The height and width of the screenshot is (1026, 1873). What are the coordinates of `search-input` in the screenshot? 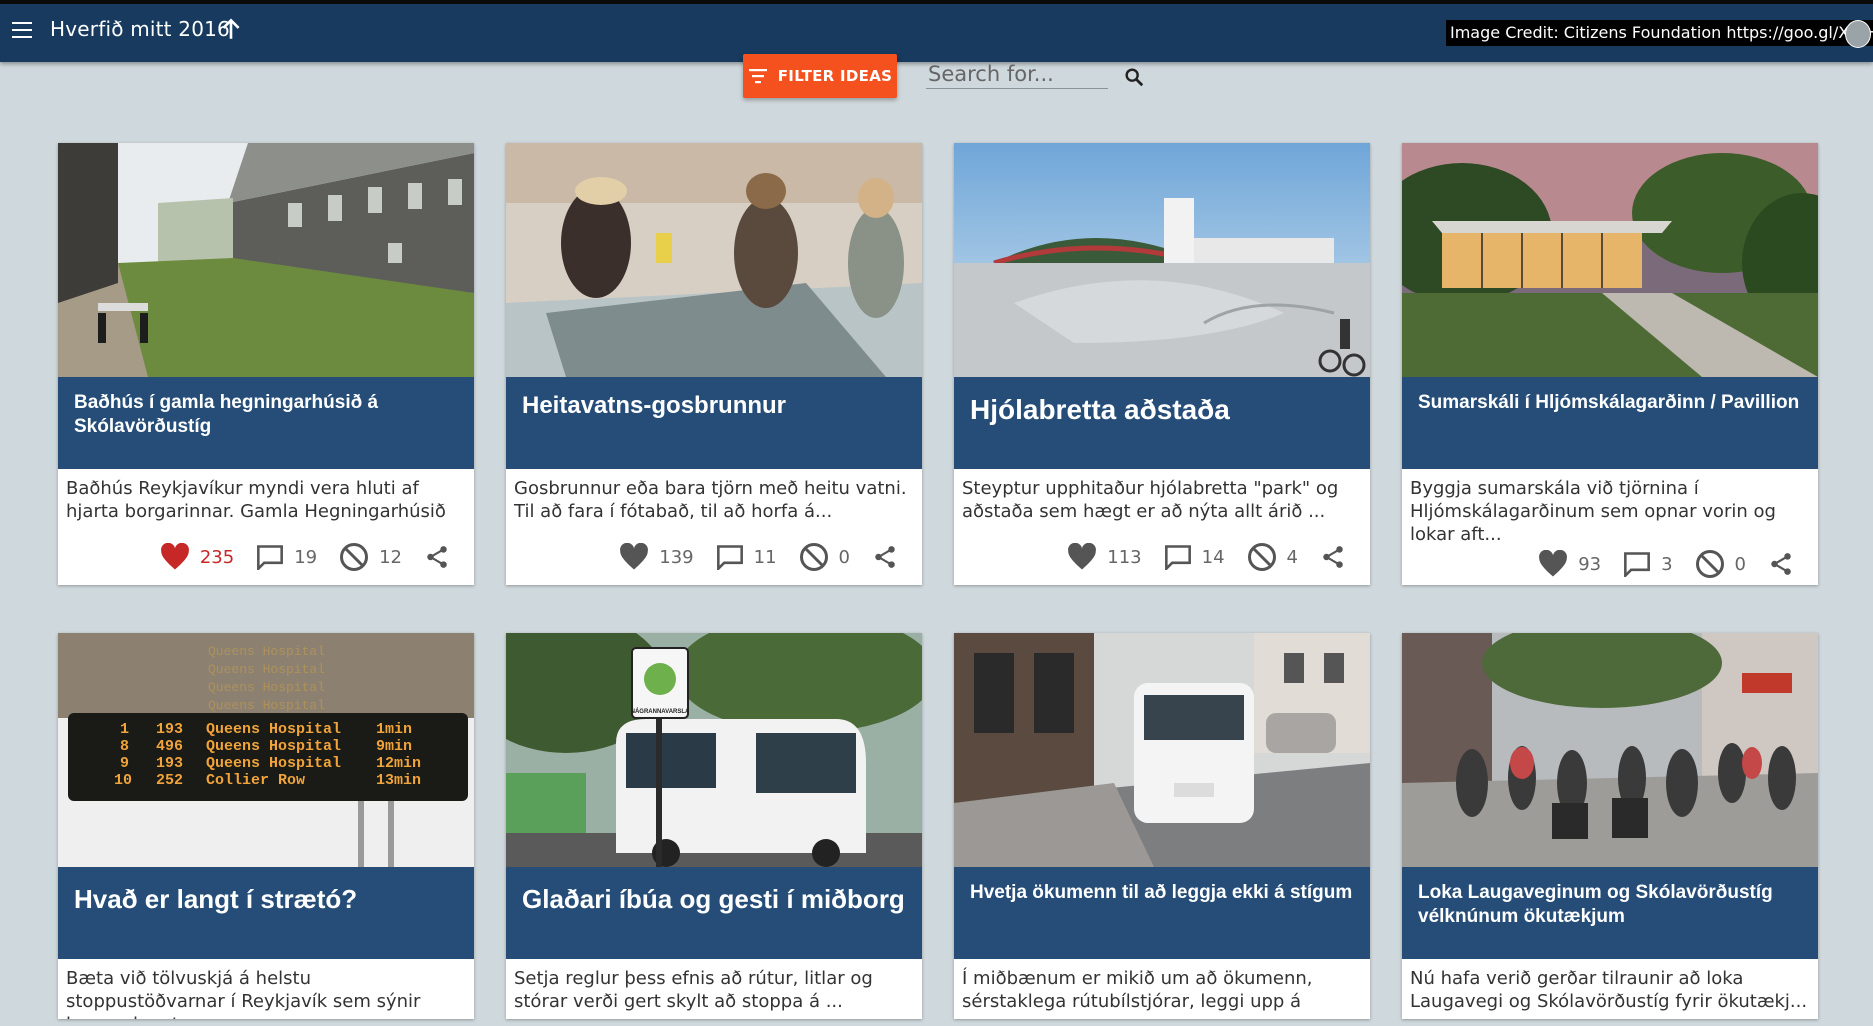 It's located at (1019, 74).